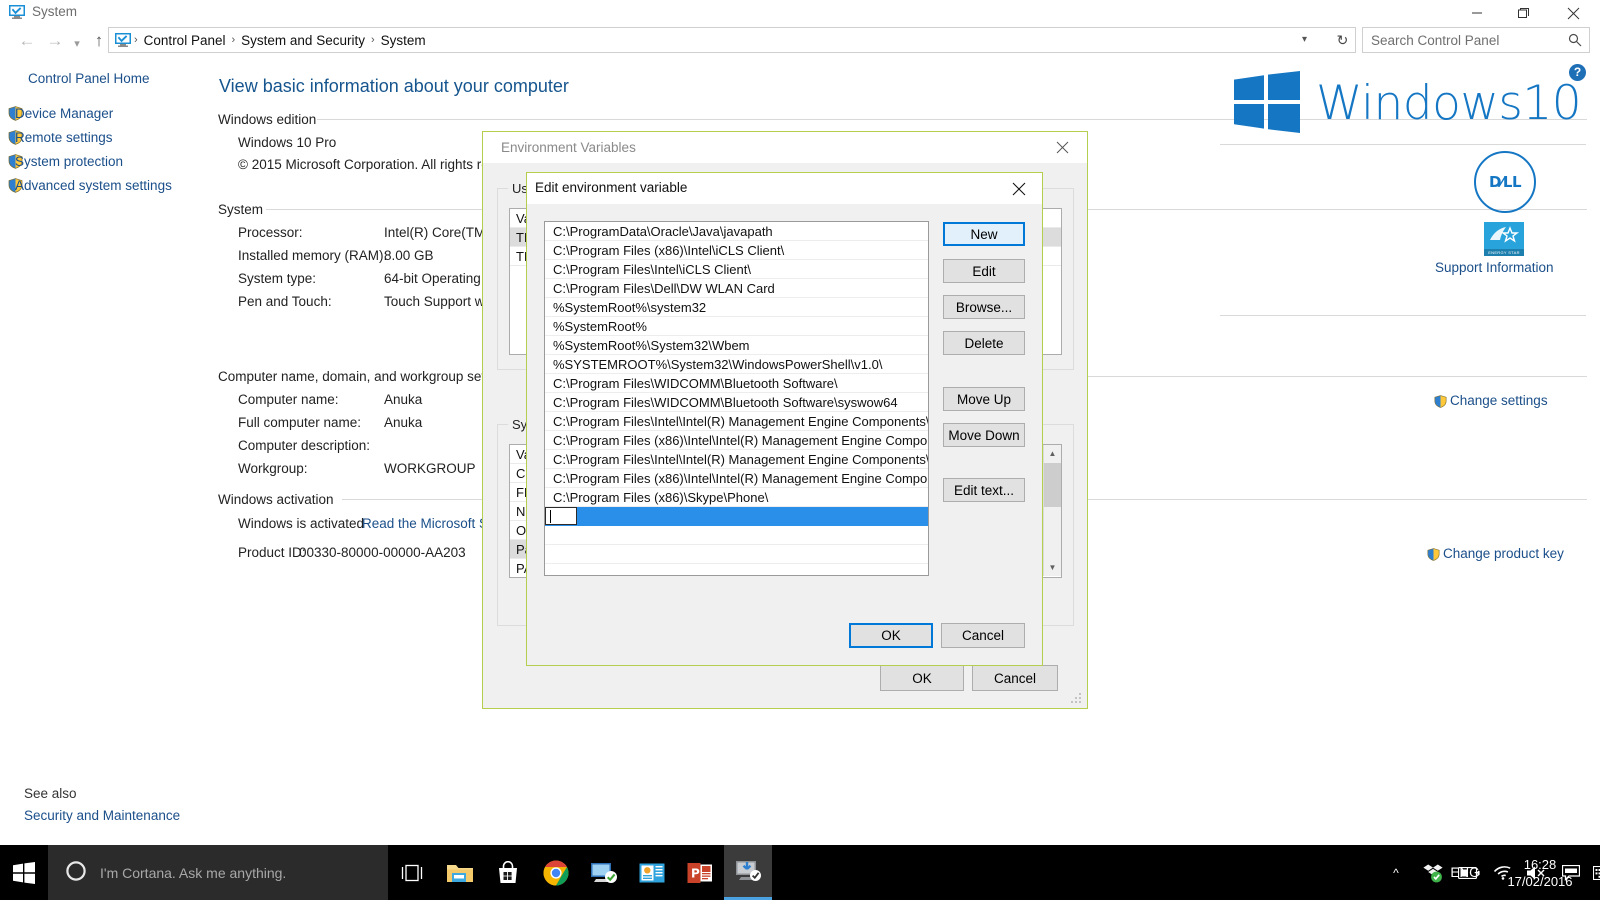 This screenshot has height=900, width=1600. Describe the element at coordinates (460, 872) in the screenshot. I see `file-explorer-icon` at that location.